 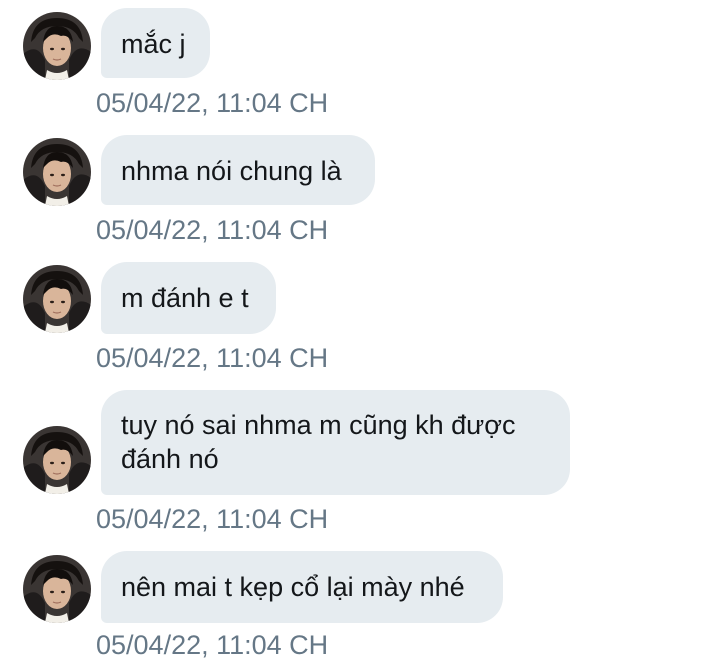 What do you see at coordinates (335, 442) in the screenshot?
I see `message-bubble: tuy nó sai nhma m cũng kh được đánh nó` at bounding box center [335, 442].